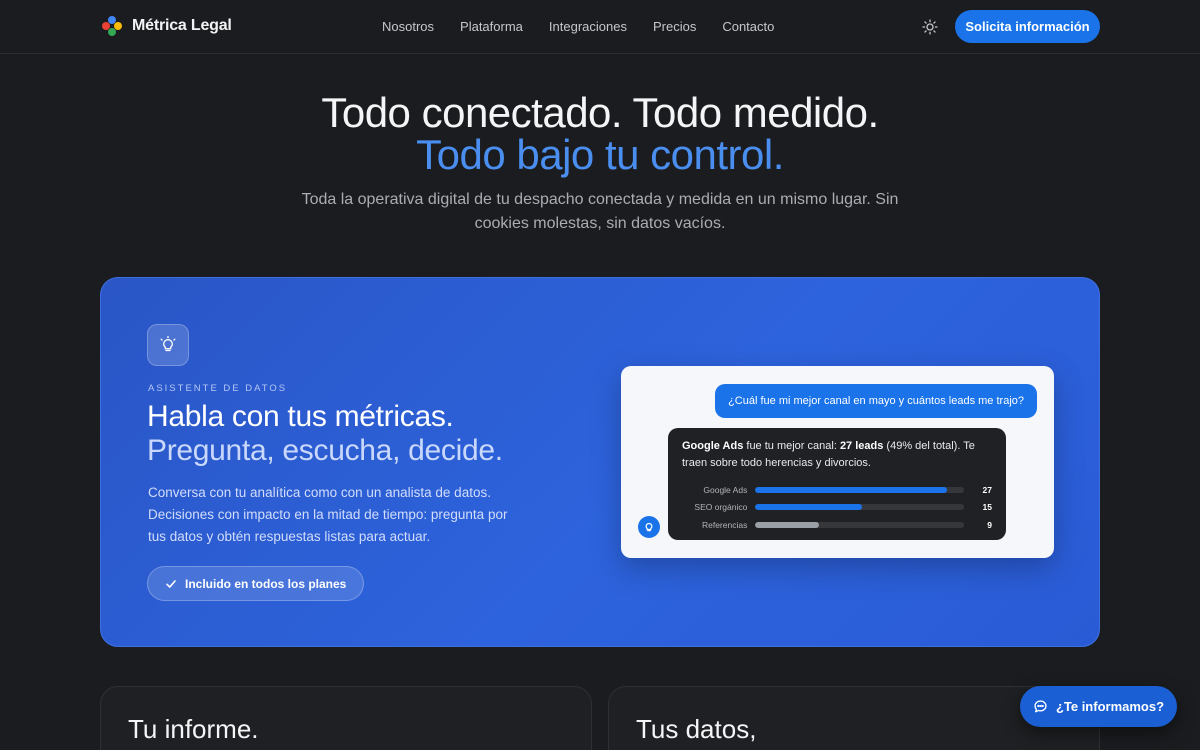 This screenshot has height=750, width=1200. What do you see at coordinates (1027, 26) in the screenshot?
I see `request-info-button: Solicita información` at bounding box center [1027, 26].